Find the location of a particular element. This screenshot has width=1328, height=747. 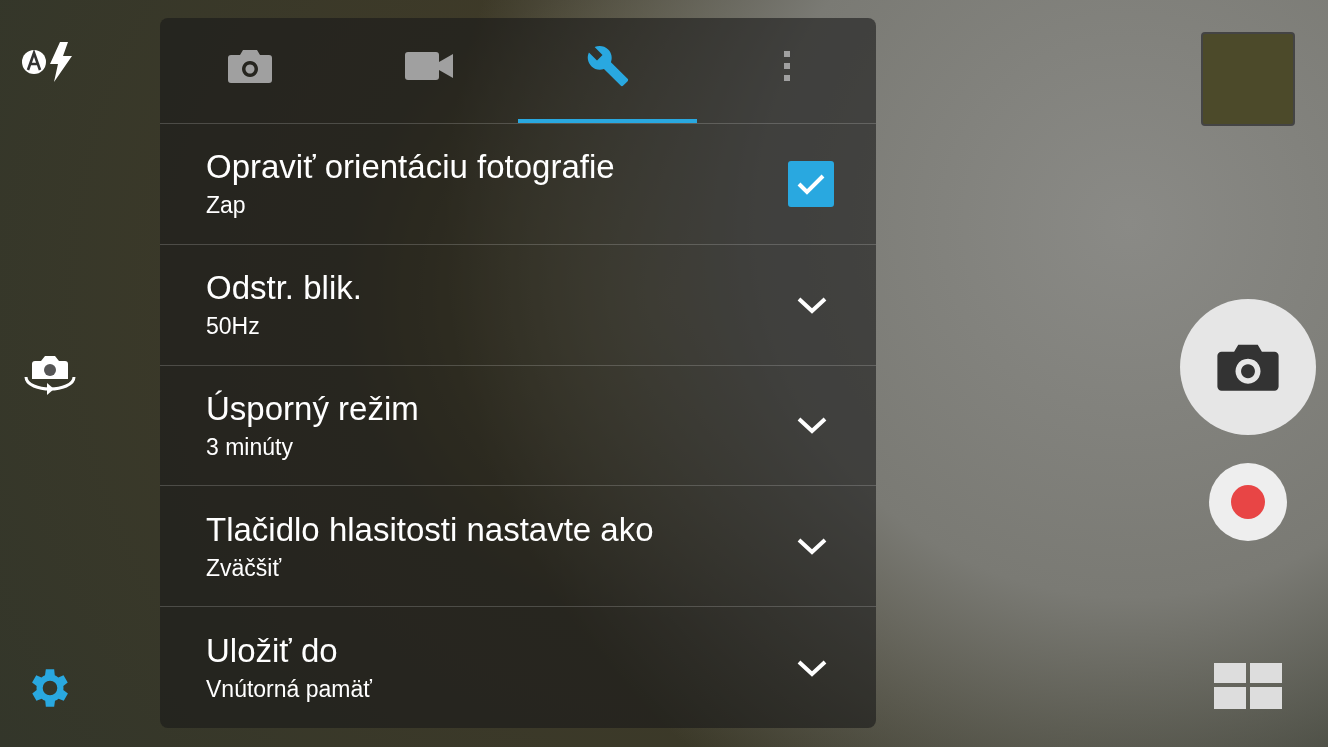

setting-value: Vnútorná pamäť is located at coordinates (289, 690).